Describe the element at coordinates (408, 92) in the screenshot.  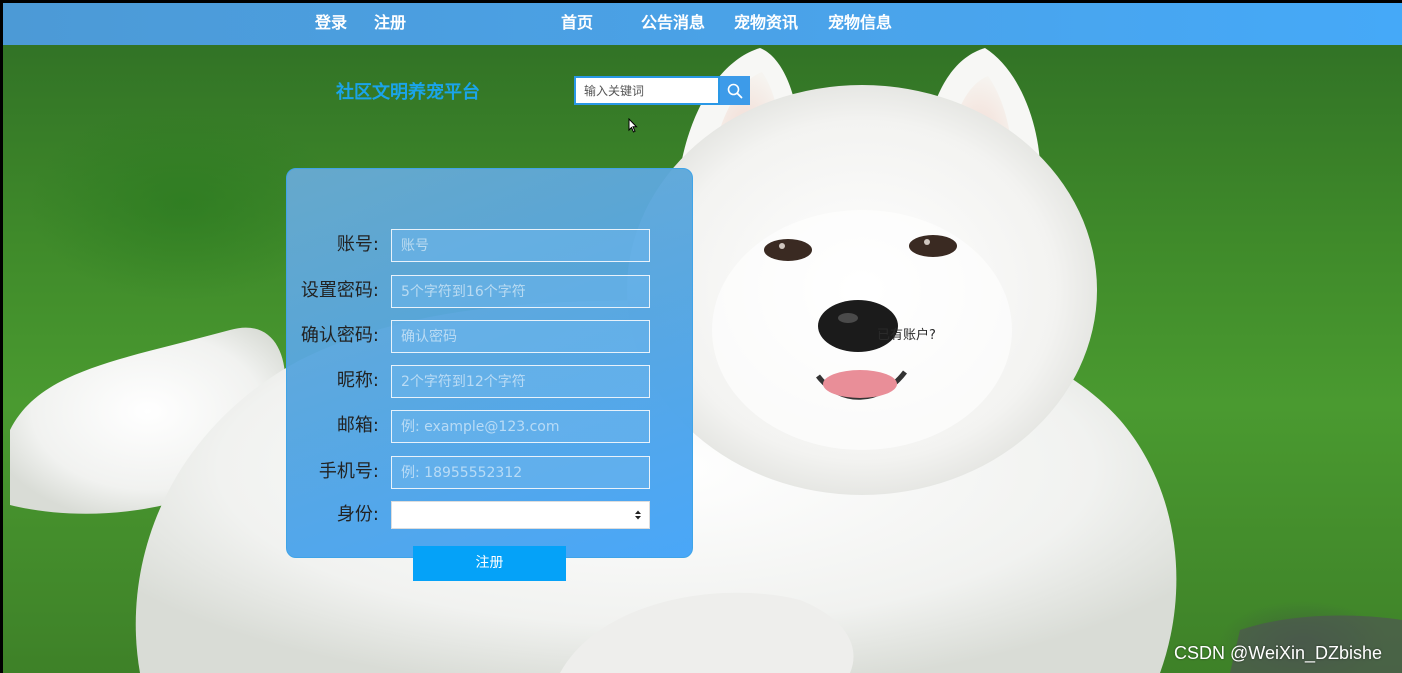
I see `site-title: 社区文明养宠平台` at that location.